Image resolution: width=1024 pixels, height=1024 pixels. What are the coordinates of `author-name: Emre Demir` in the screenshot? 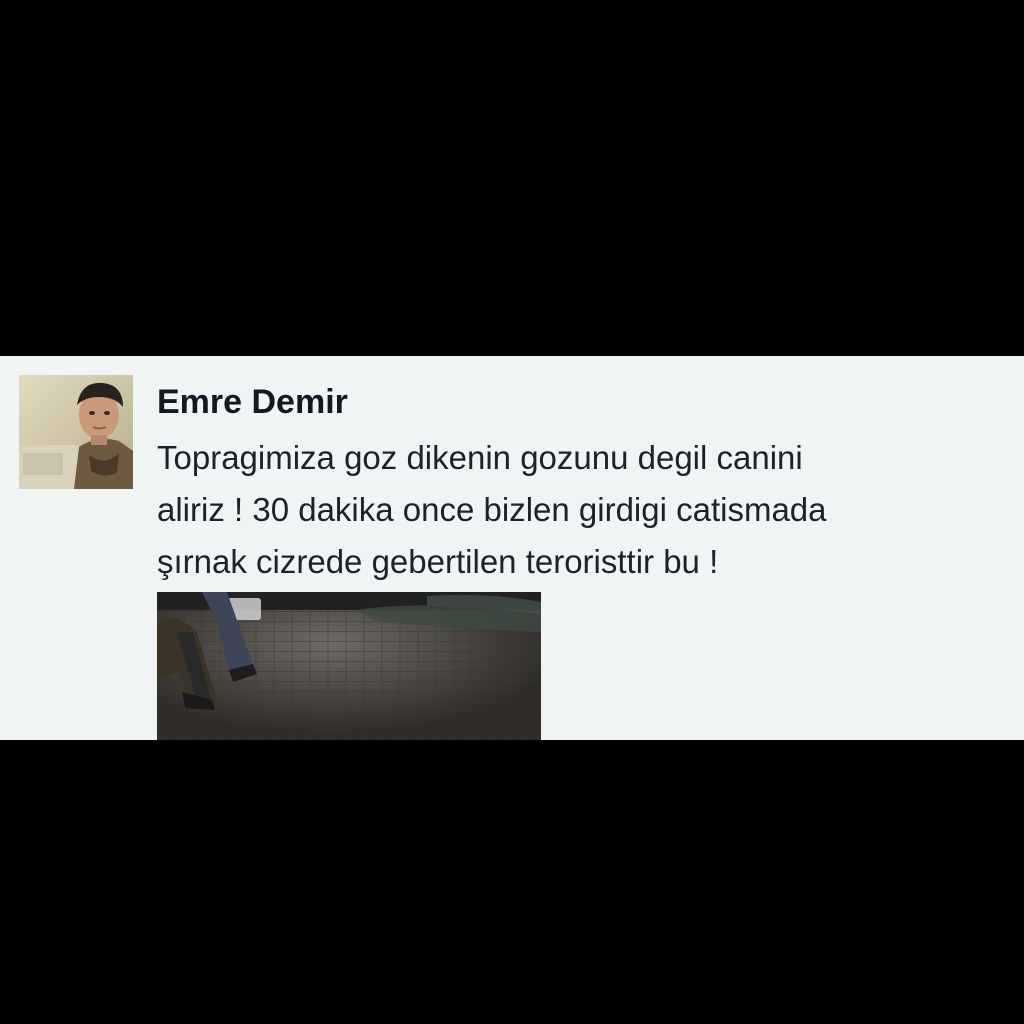 It's located at (252, 402).